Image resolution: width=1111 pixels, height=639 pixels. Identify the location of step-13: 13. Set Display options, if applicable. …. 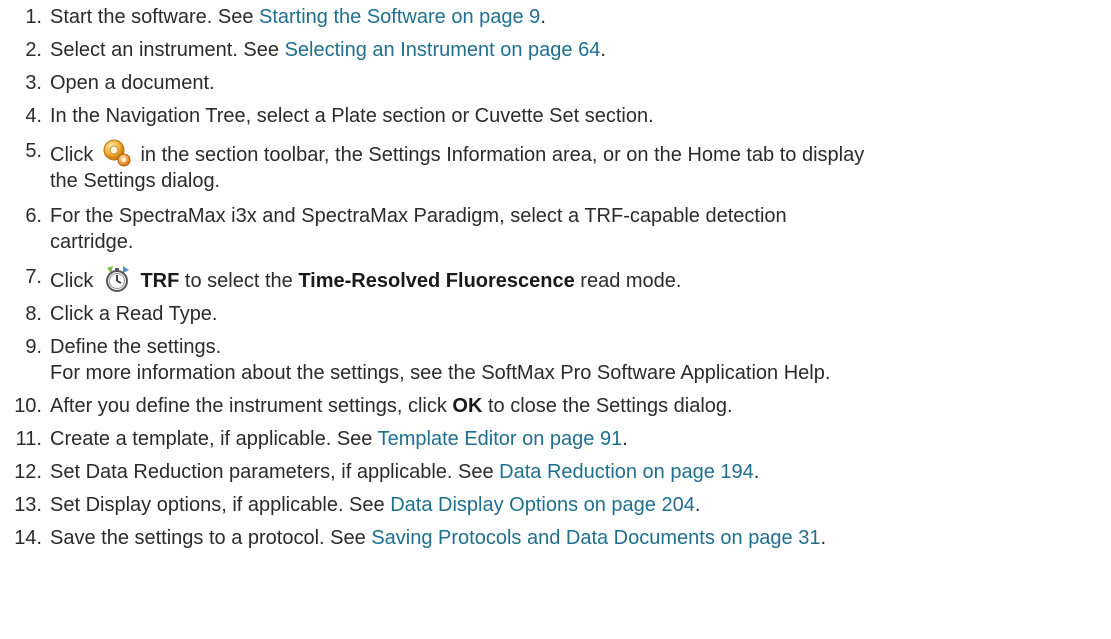
(555, 505).